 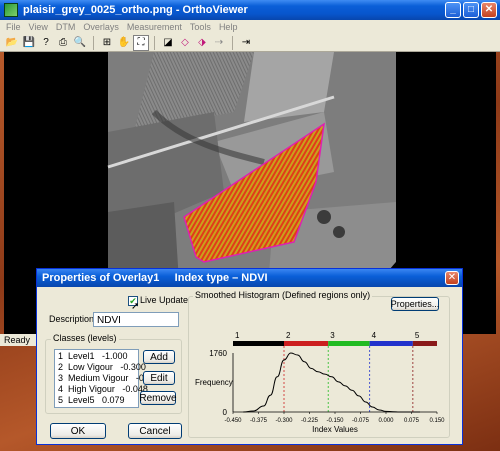 I want to click on zoom-box-icon: ⛶, so click(x=141, y=42).